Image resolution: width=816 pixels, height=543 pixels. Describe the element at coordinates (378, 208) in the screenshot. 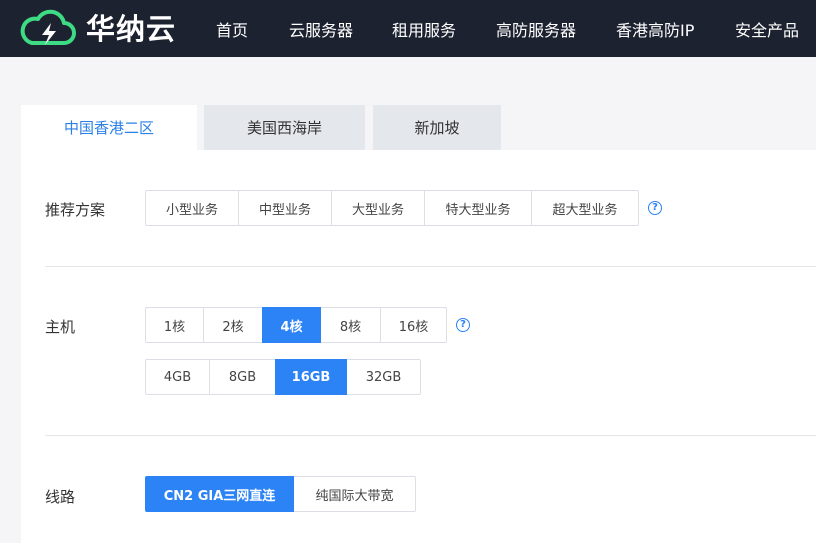

I see `plan-large-button: 大型业务` at that location.